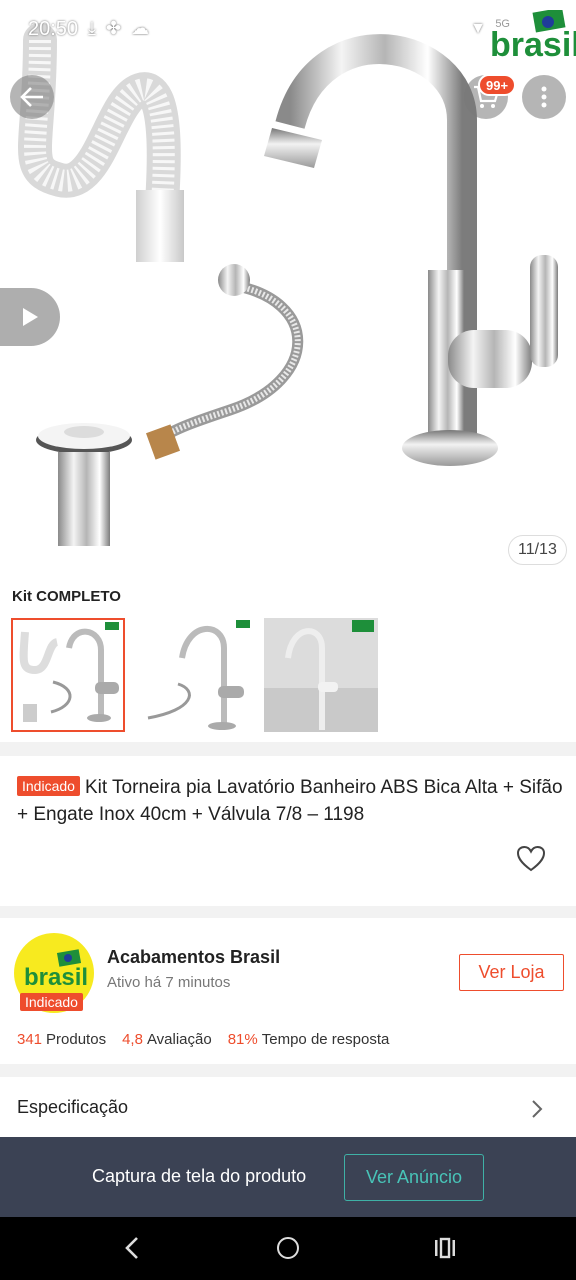  I want to click on favorite-button, so click(531, 859).